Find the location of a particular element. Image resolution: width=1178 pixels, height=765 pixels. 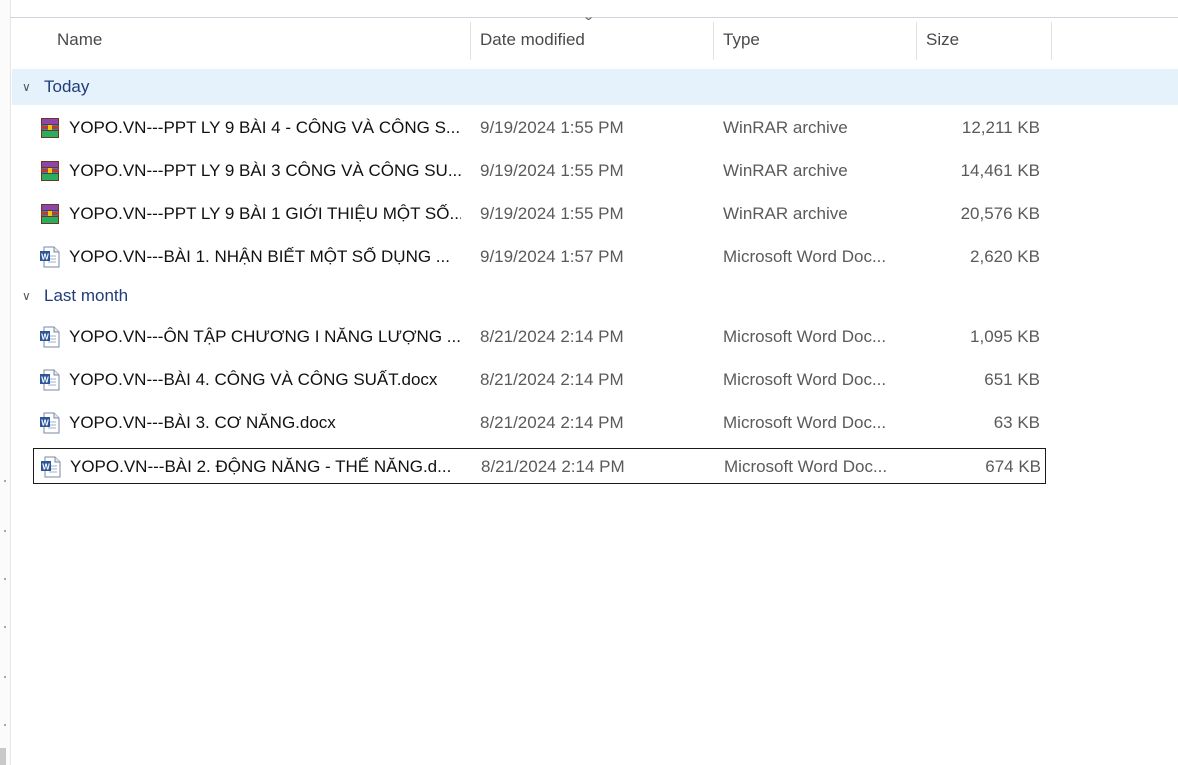

column-header-name: Name is located at coordinates (258, 40).